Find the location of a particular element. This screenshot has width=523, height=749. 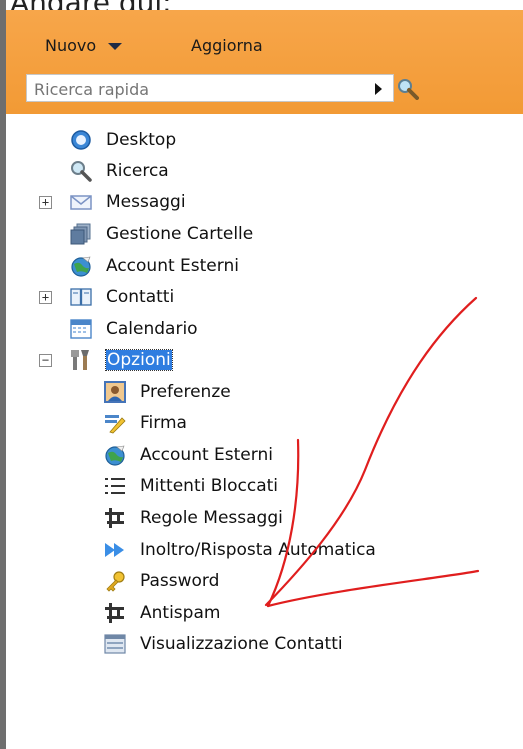

tree-item-firma: Firma is located at coordinates (145, 423).